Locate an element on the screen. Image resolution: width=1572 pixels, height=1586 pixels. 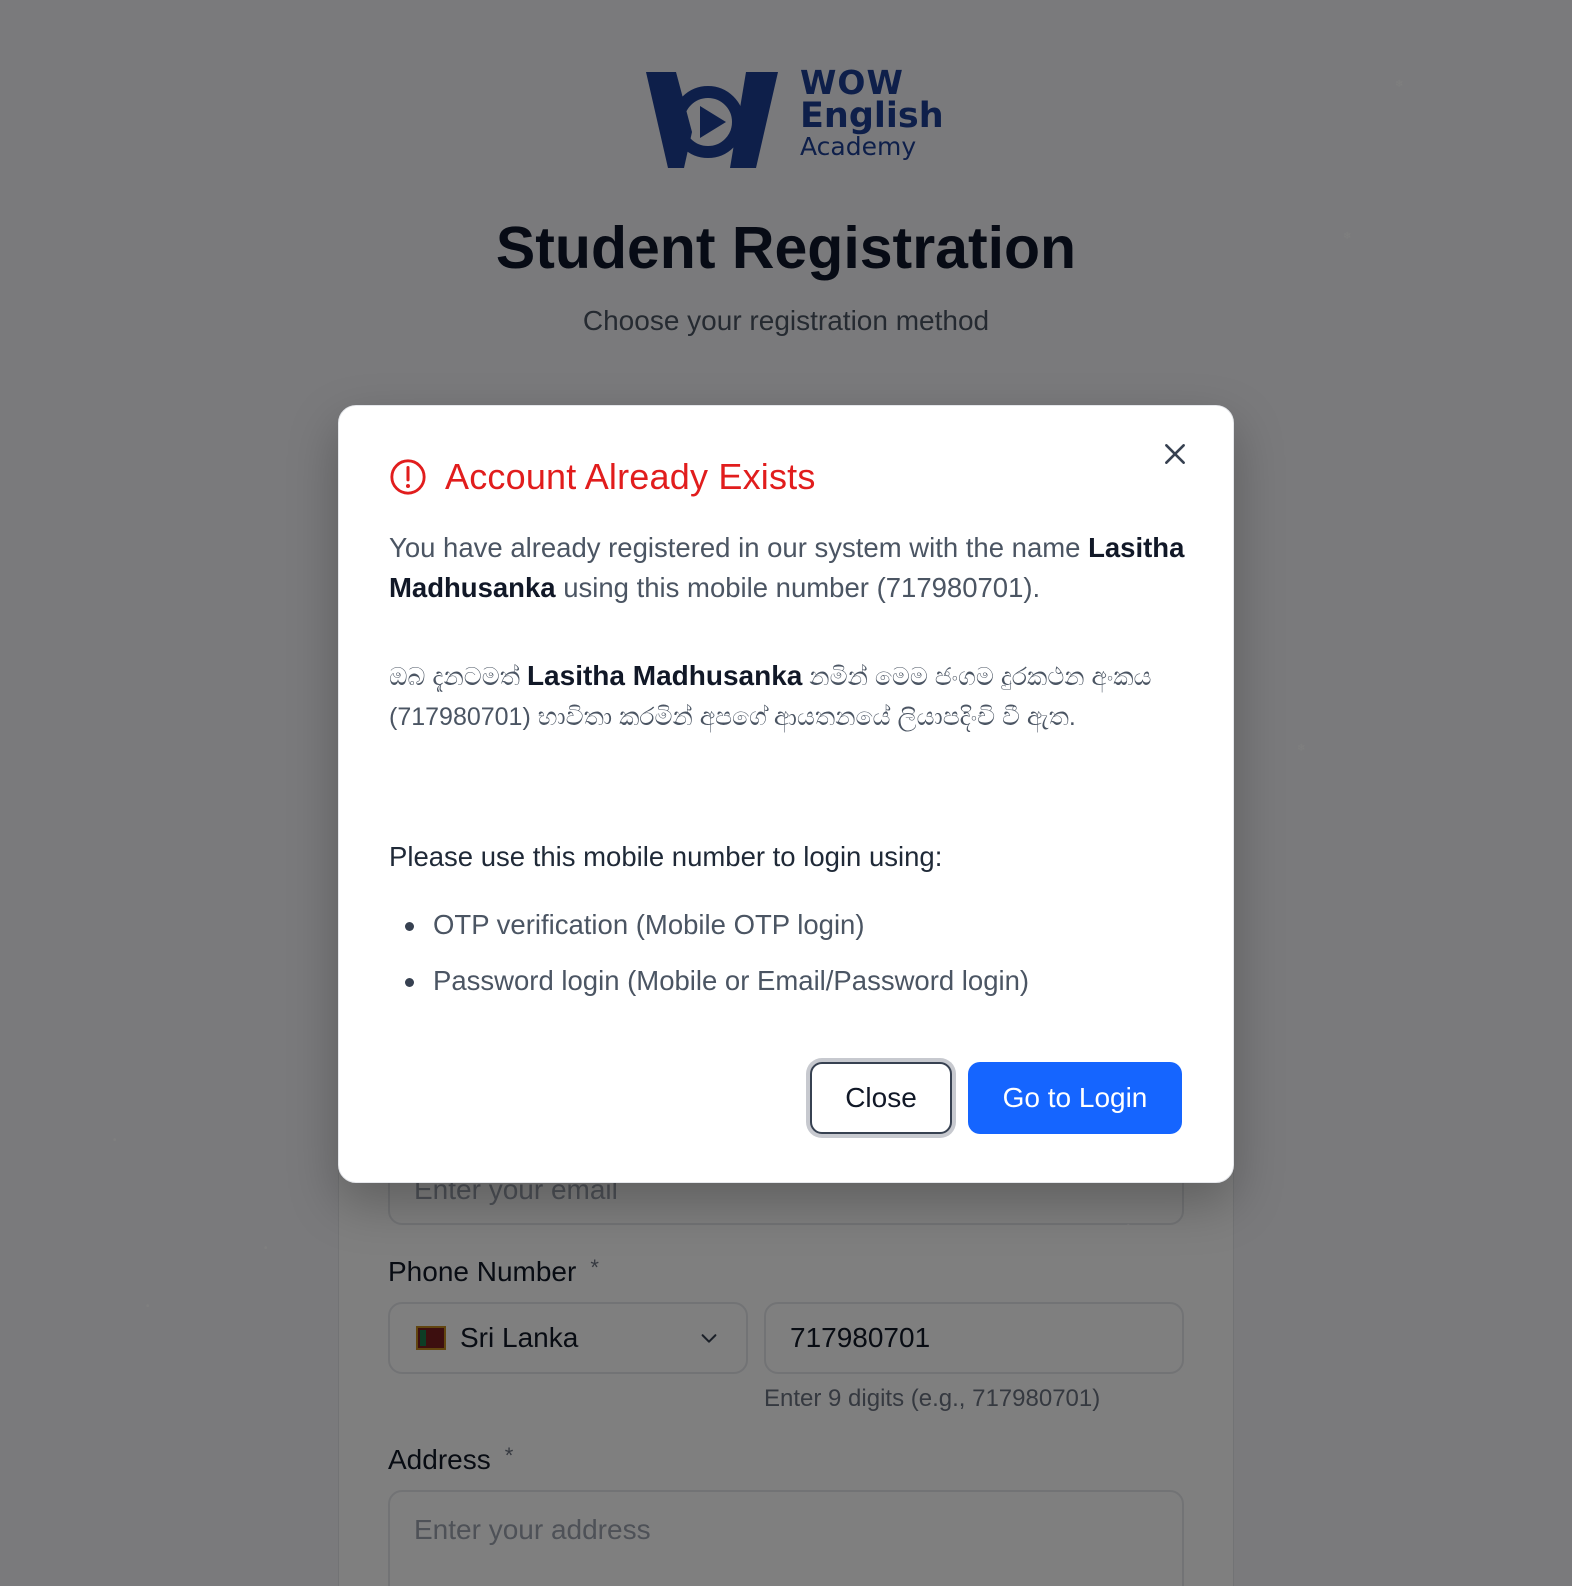
close-icon is located at coordinates (1175, 454).